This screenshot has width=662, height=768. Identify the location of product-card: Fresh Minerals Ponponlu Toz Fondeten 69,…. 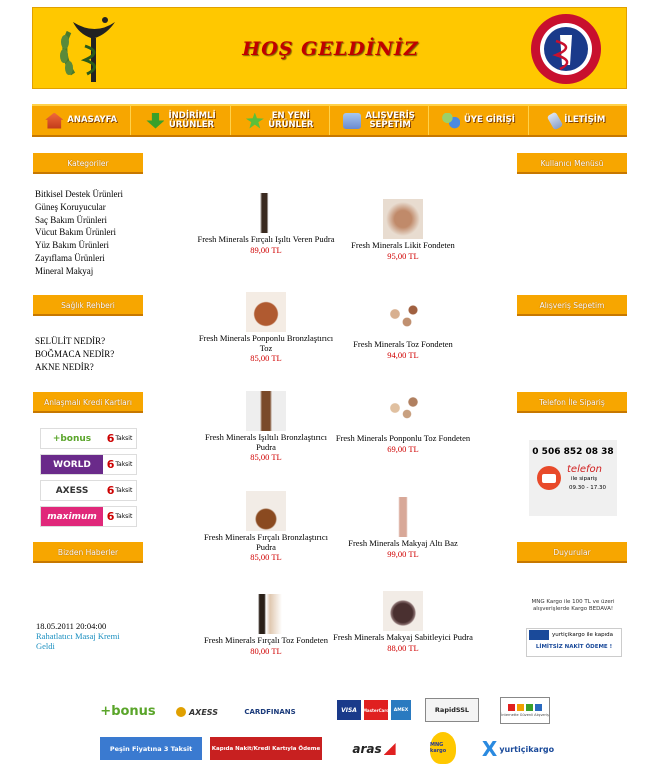
(403, 423).